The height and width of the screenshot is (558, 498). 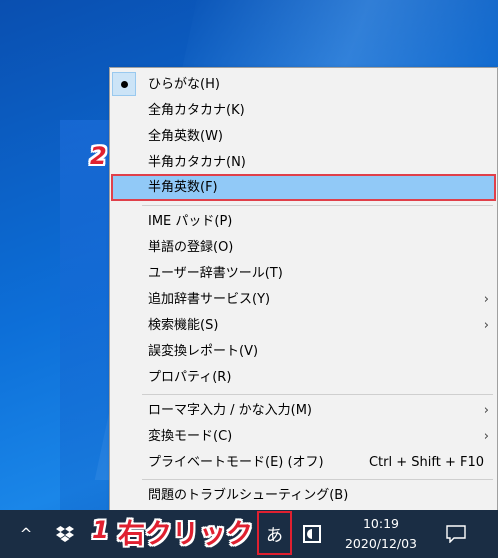 I want to click on menu-item-hankaku-katakana: 半角カタカナ(N), so click(x=303, y=162).